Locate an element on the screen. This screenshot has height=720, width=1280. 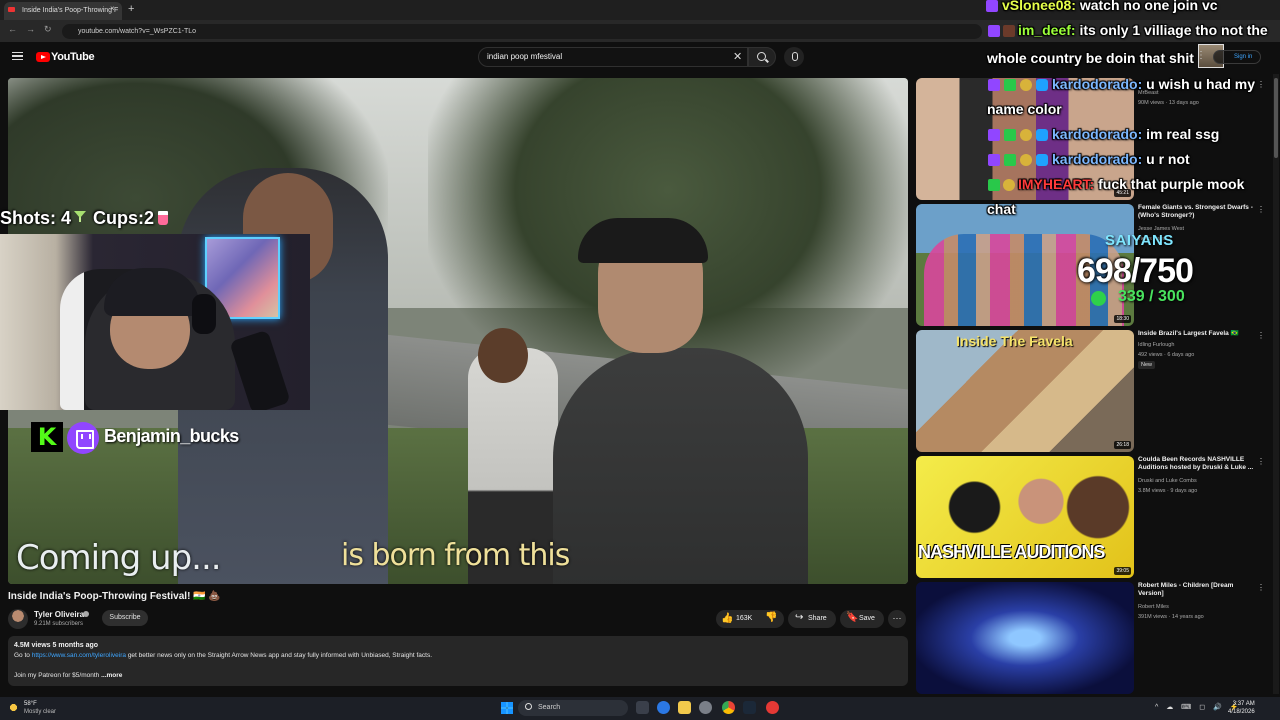
online-dot-icon is located at coordinates (1098, 298).